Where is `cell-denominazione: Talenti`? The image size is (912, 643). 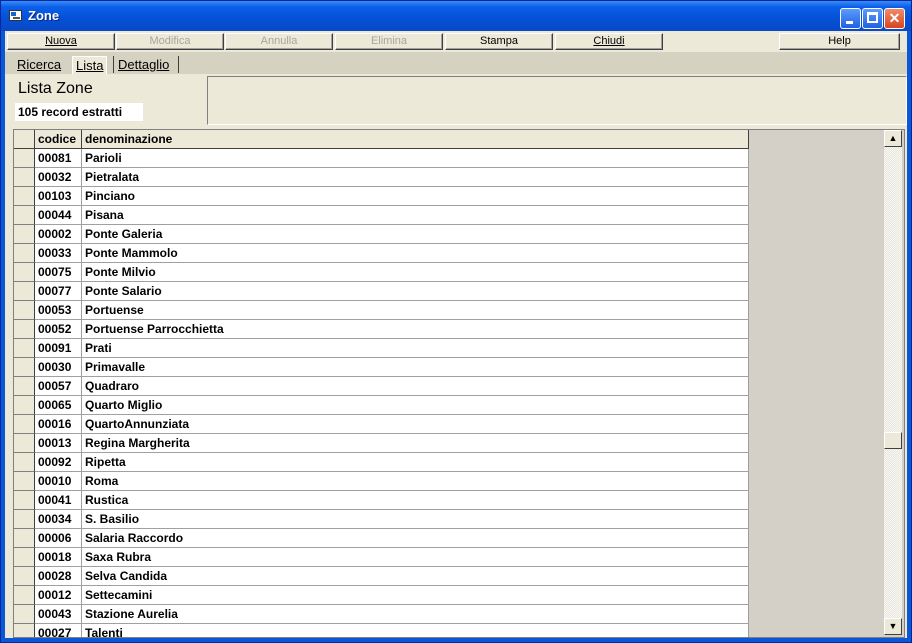
cell-denominazione: Talenti is located at coordinates (415, 630).